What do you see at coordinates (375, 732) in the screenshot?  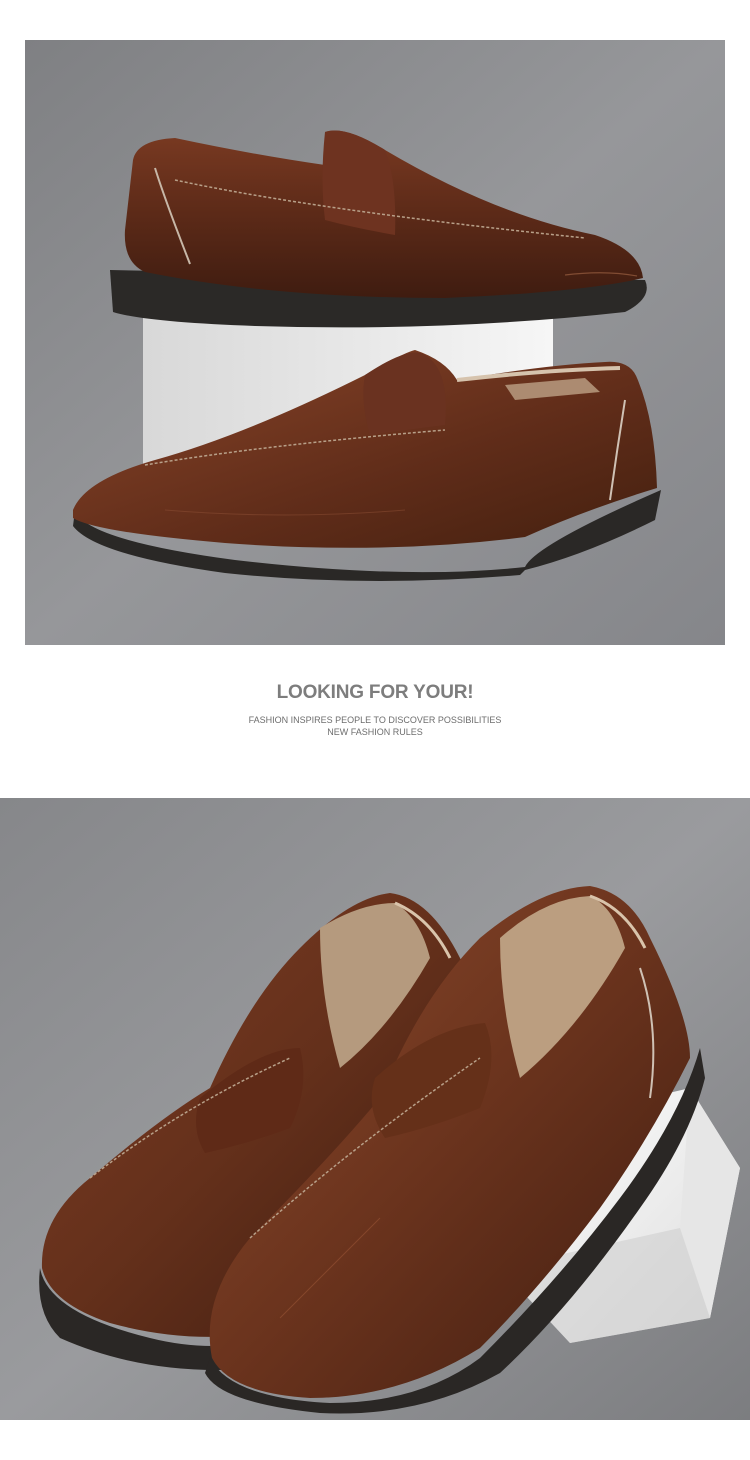 I see `tagline-line-2: NEW FASHION RULES` at bounding box center [375, 732].